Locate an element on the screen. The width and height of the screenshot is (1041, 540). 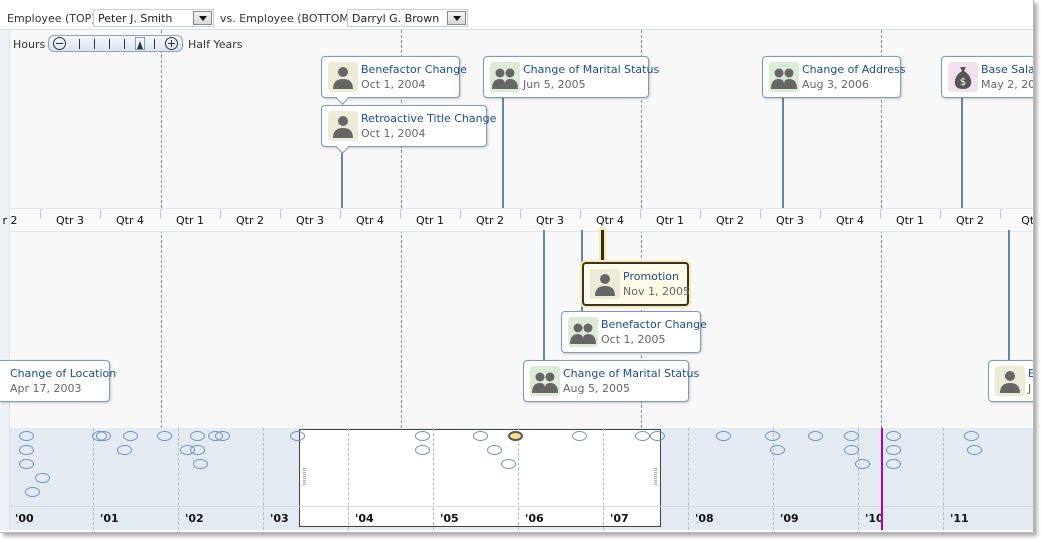
minus-circle-icon is located at coordinates (59, 43).